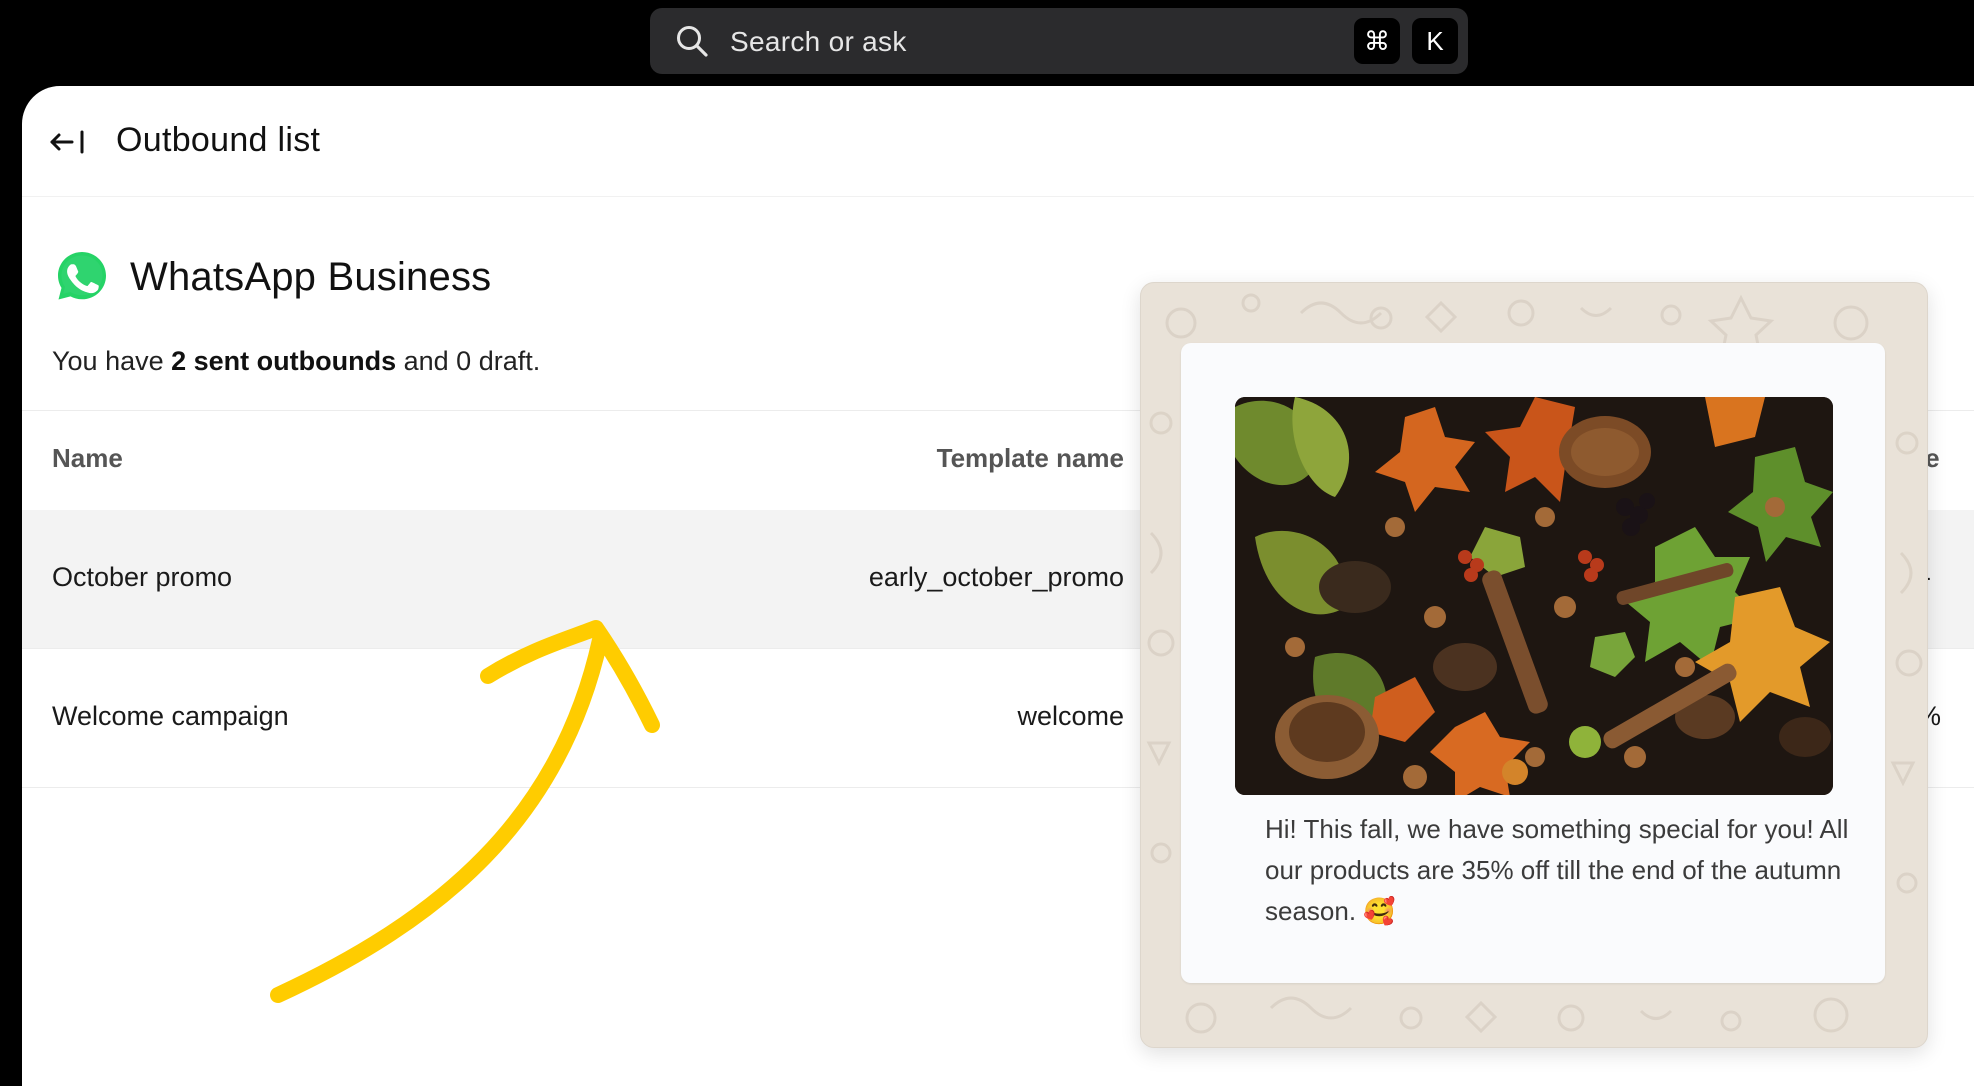 This screenshot has height=1086, width=1974. I want to click on row-name: October promo, so click(142, 577).